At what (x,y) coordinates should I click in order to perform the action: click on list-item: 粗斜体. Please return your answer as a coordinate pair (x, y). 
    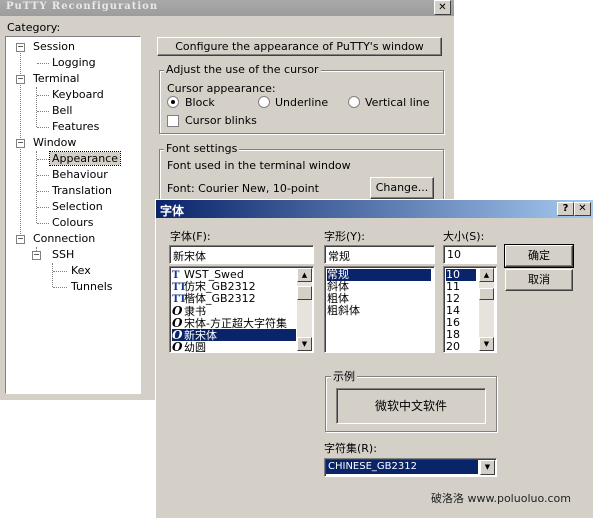
    Looking at the image, I should click on (379, 311).